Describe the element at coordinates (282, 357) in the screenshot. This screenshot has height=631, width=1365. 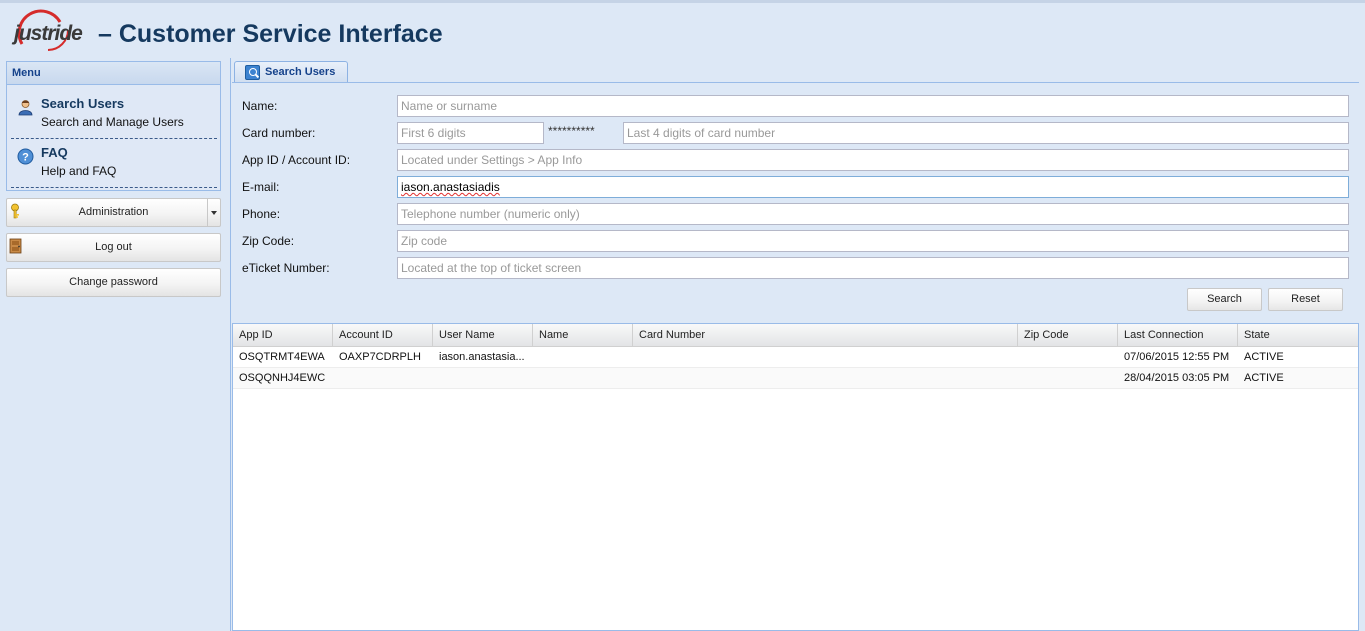
I see `cell-app-id: OSQTRMT4EWA` at that location.